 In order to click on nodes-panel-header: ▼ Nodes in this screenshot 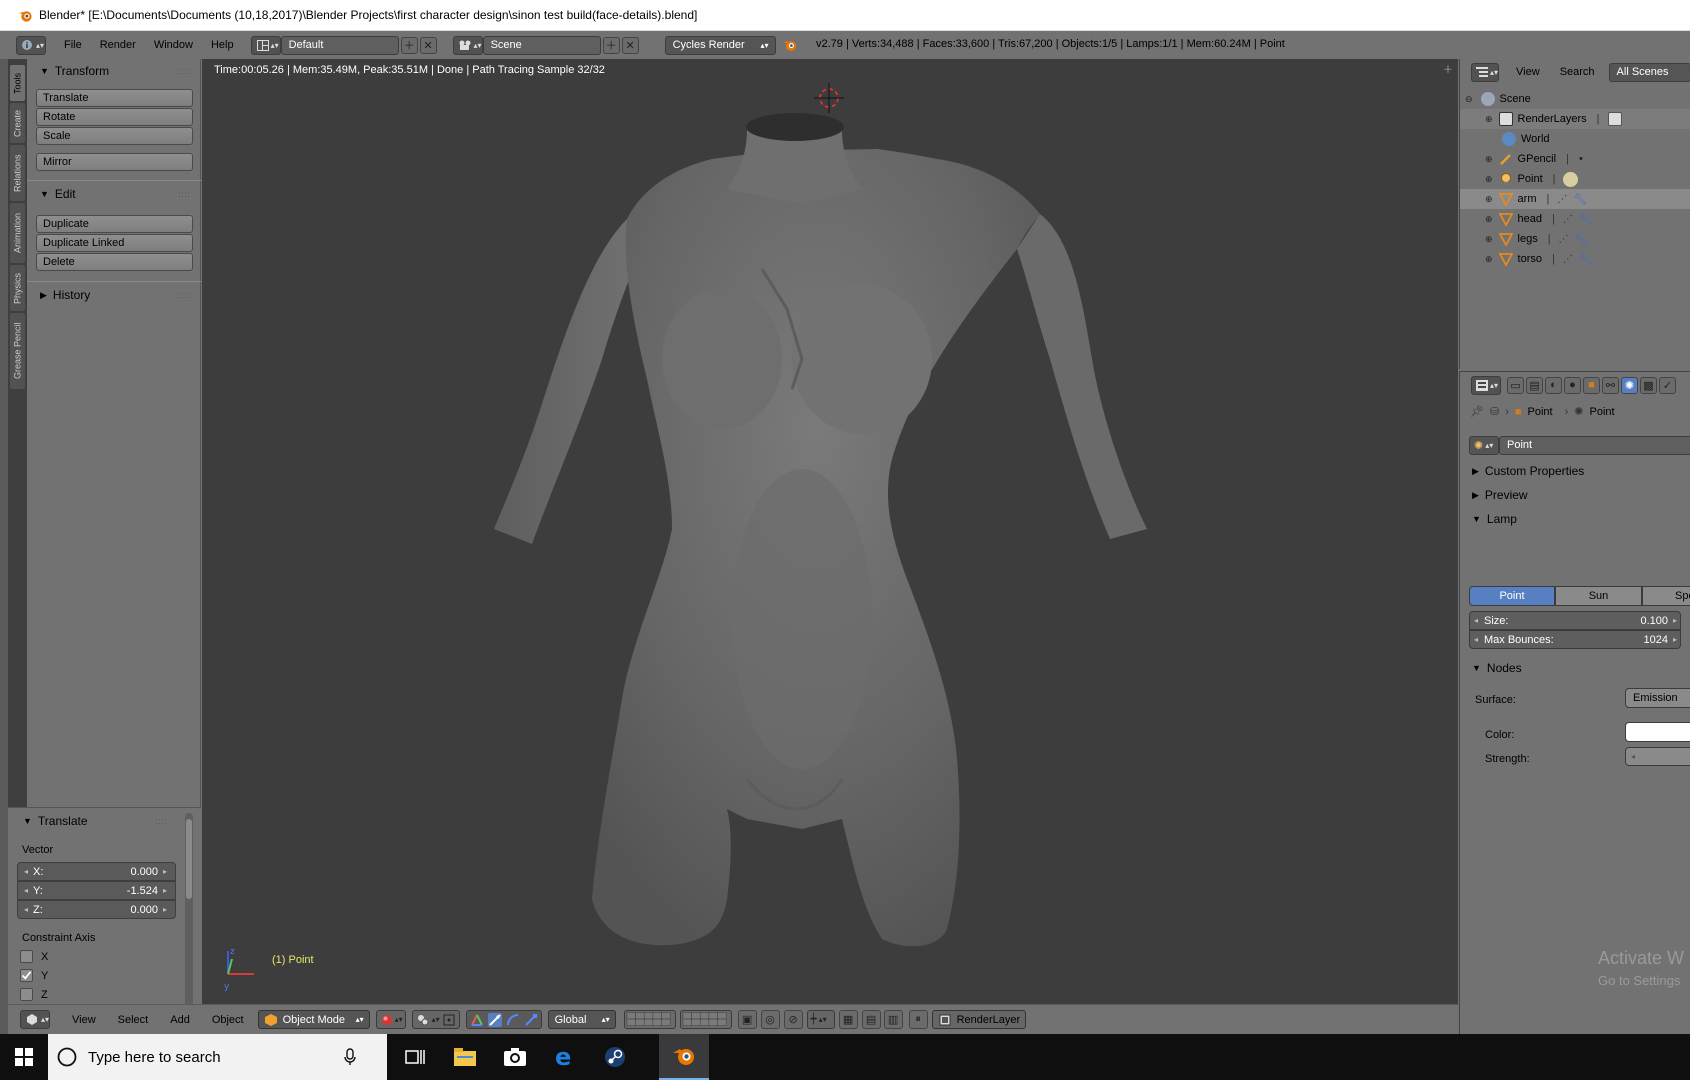, I will do `click(1575, 668)`.